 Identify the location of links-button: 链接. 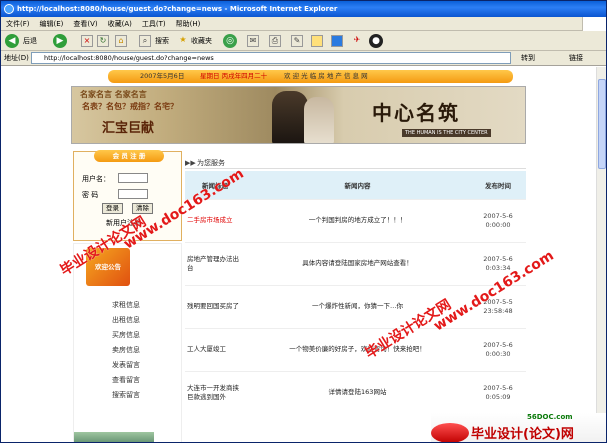
(576, 58).